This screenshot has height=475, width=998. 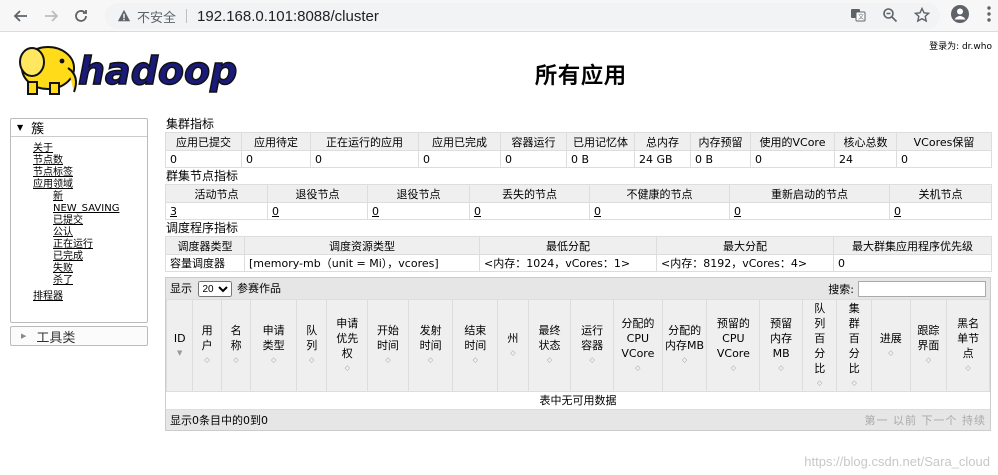 What do you see at coordinates (179, 345) in the screenshot?
I see `sortable-column-header: ID ▼` at bounding box center [179, 345].